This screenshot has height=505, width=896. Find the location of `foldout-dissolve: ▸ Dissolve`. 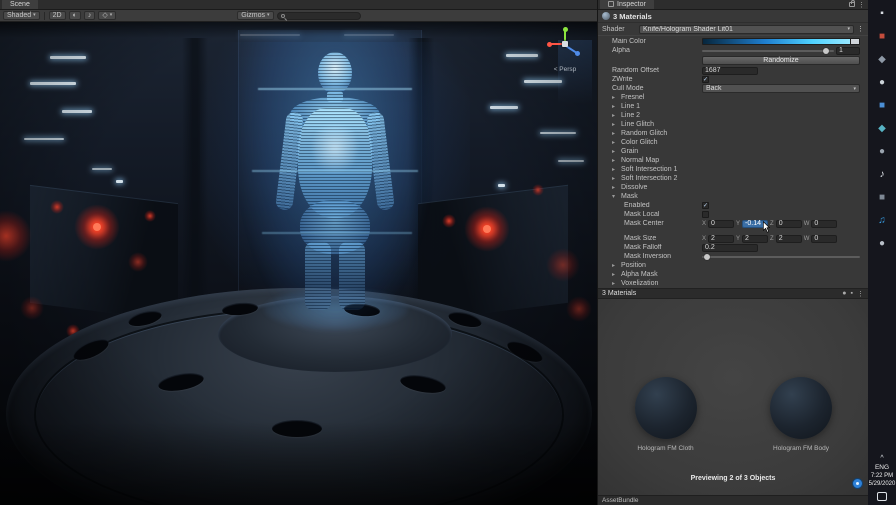

foldout-dissolve: ▸ Dissolve is located at coordinates (733, 187).